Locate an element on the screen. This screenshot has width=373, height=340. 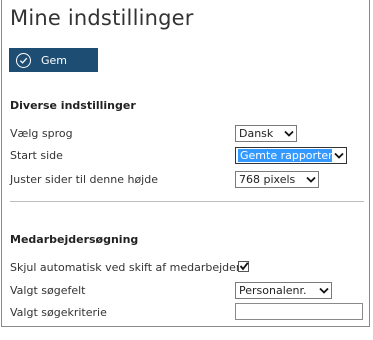
save-button: Gem is located at coordinates (53, 60).